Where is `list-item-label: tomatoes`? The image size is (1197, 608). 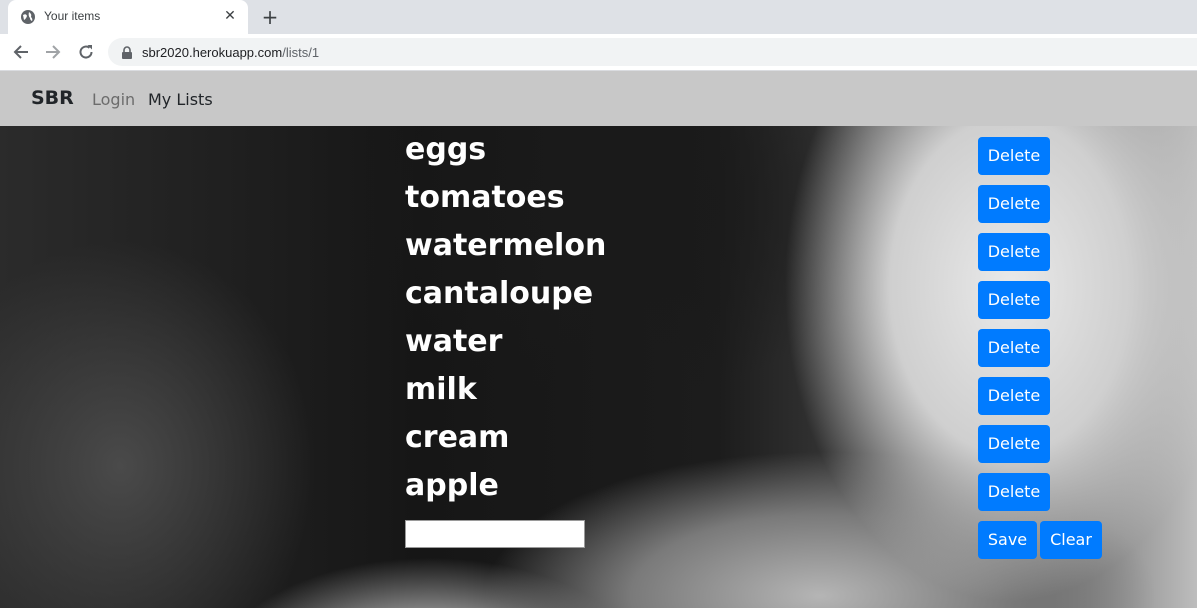
list-item-label: tomatoes is located at coordinates (485, 197).